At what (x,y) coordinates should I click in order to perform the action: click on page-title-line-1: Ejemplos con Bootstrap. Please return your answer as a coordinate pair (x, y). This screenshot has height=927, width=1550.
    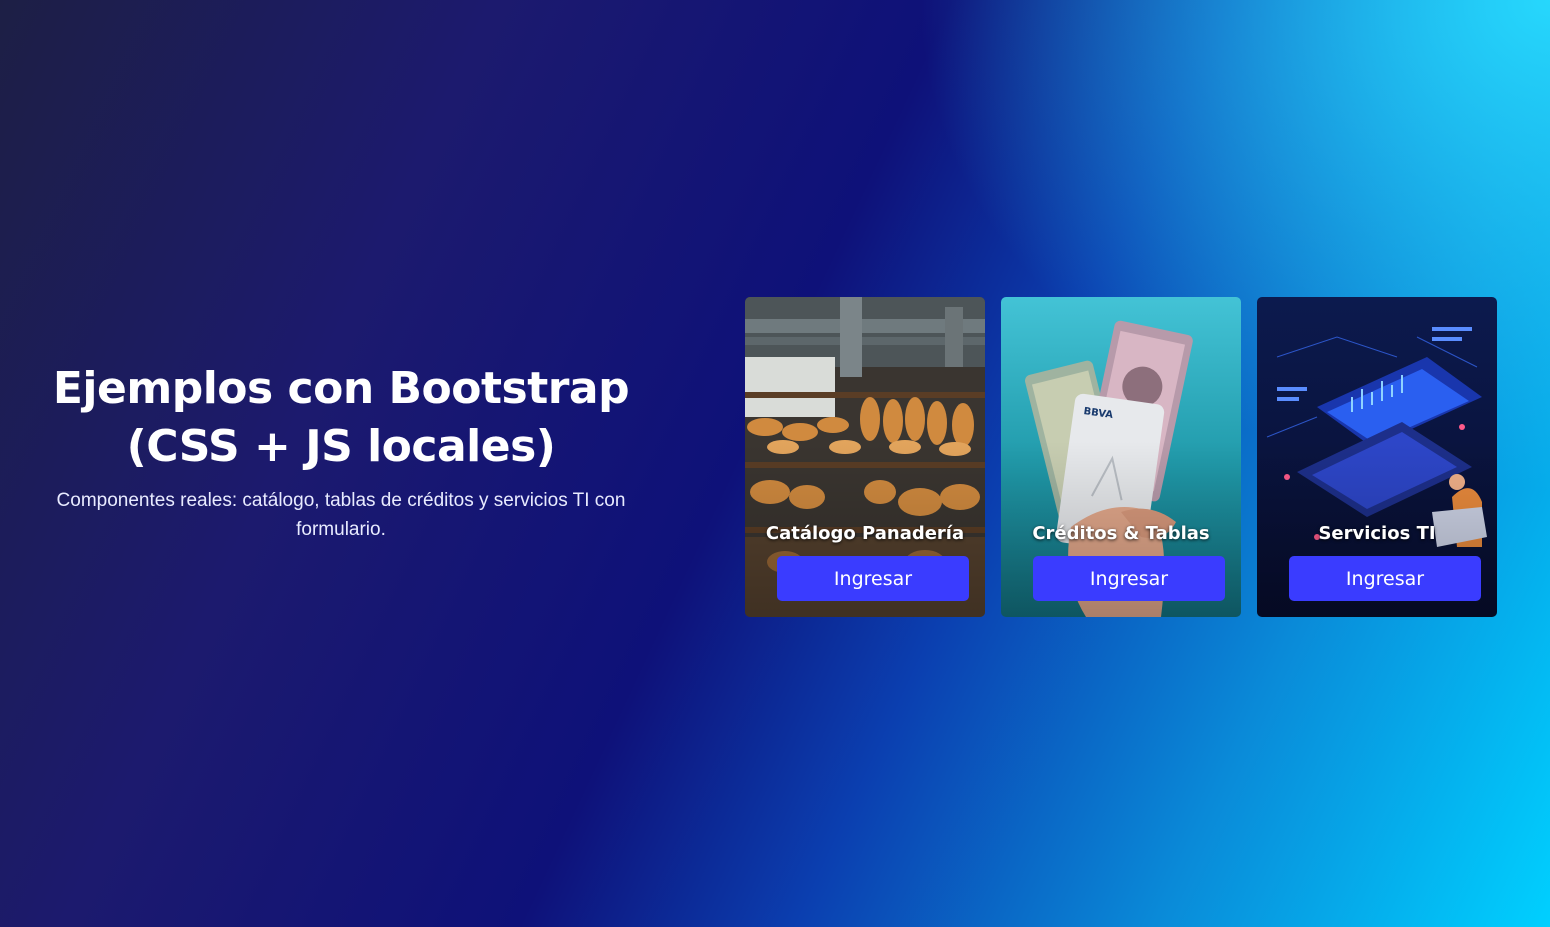
    Looking at the image, I should click on (341, 388).